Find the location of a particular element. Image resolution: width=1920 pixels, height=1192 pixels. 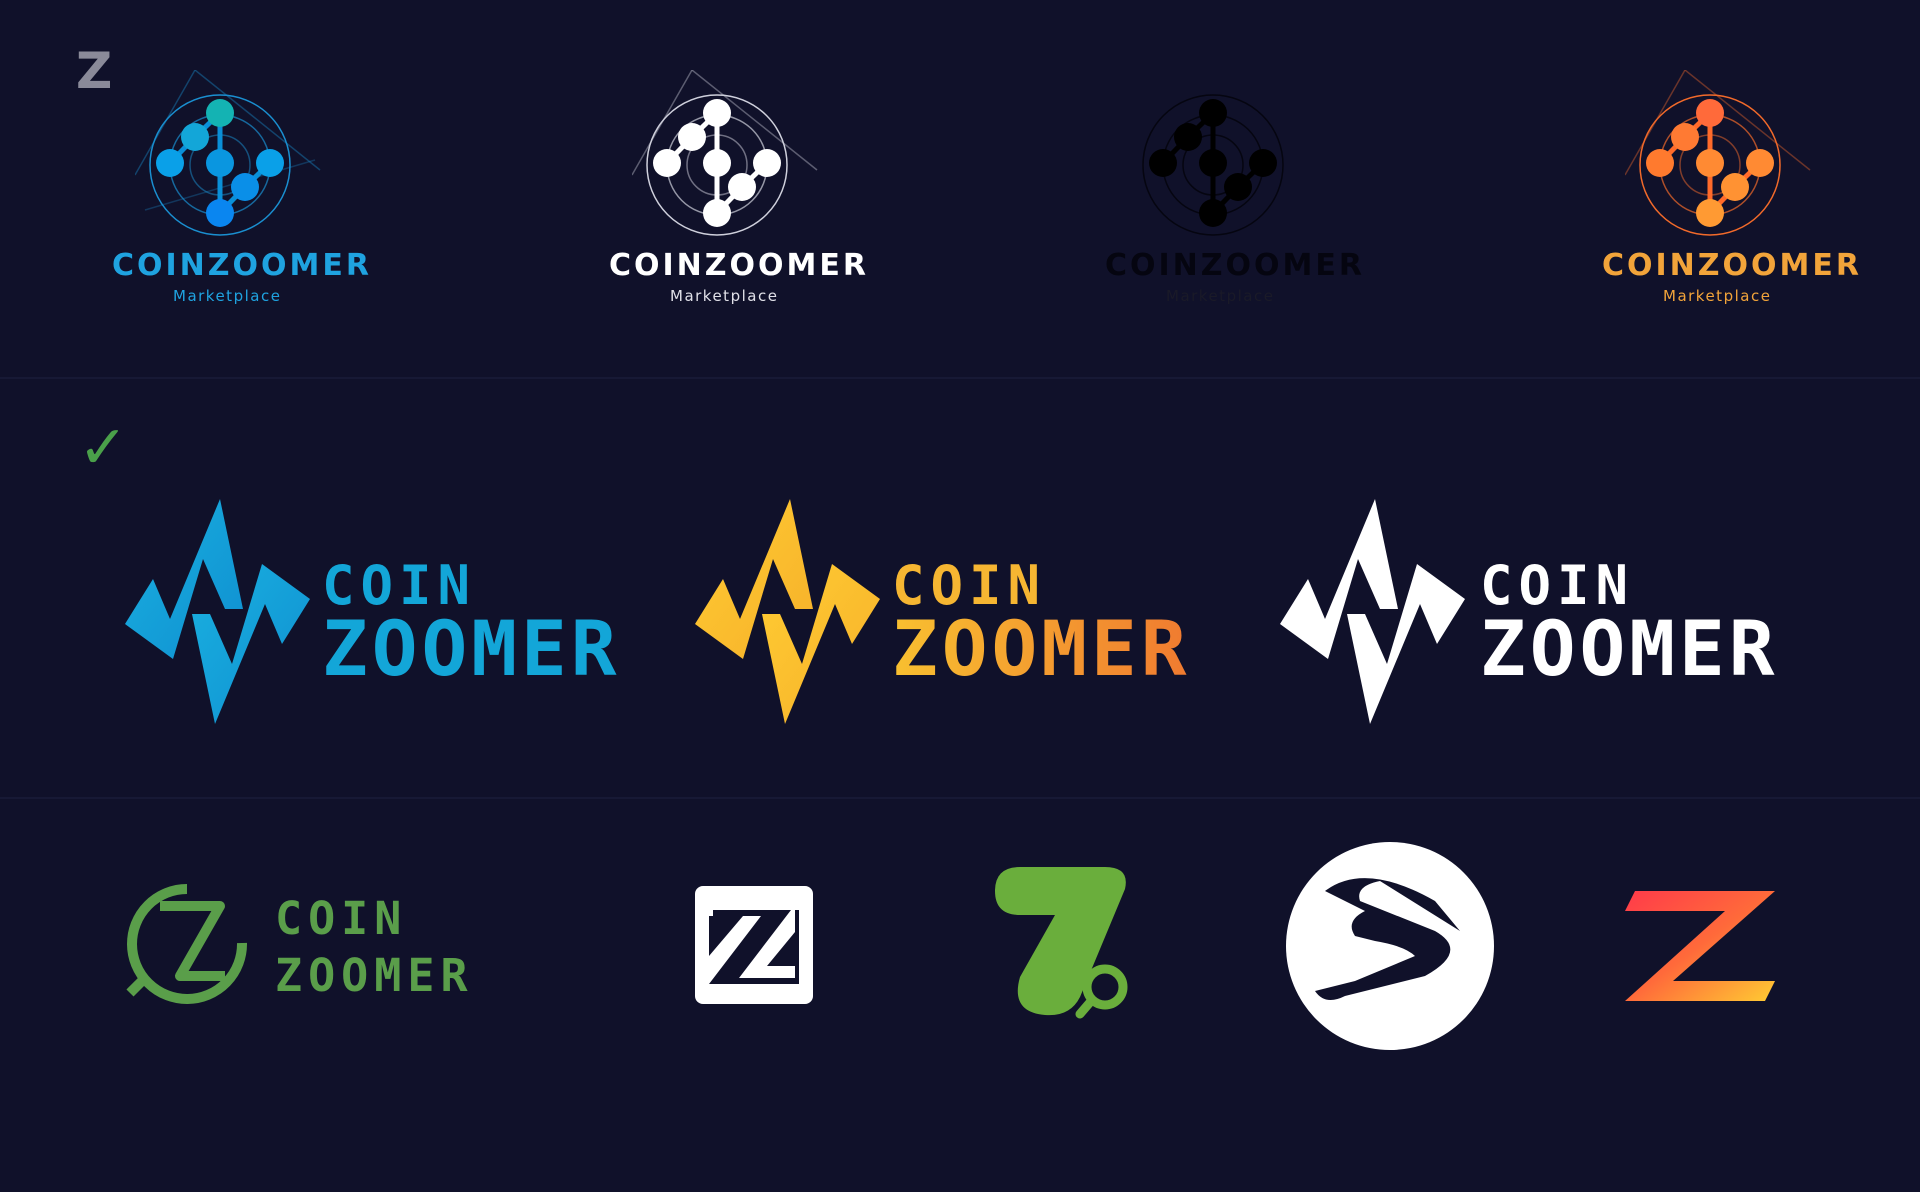

wordmark-yellow: COIN ZOOMER is located at coordinates (1041, 623).